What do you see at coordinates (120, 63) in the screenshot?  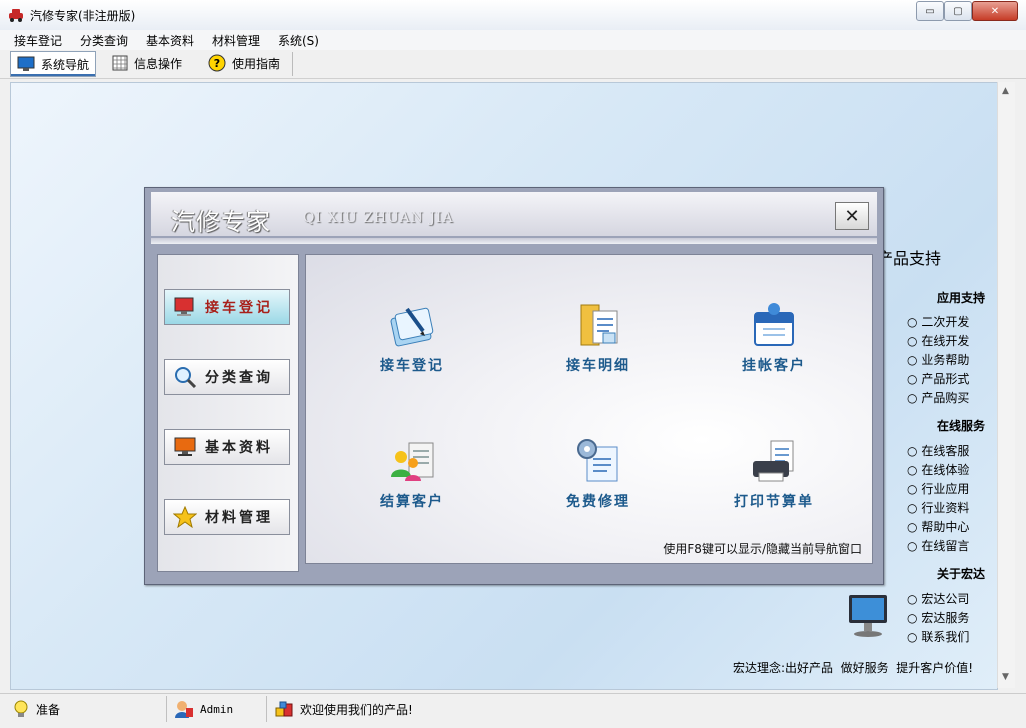 I see `grid-icon` at bounding box center [120, 63].